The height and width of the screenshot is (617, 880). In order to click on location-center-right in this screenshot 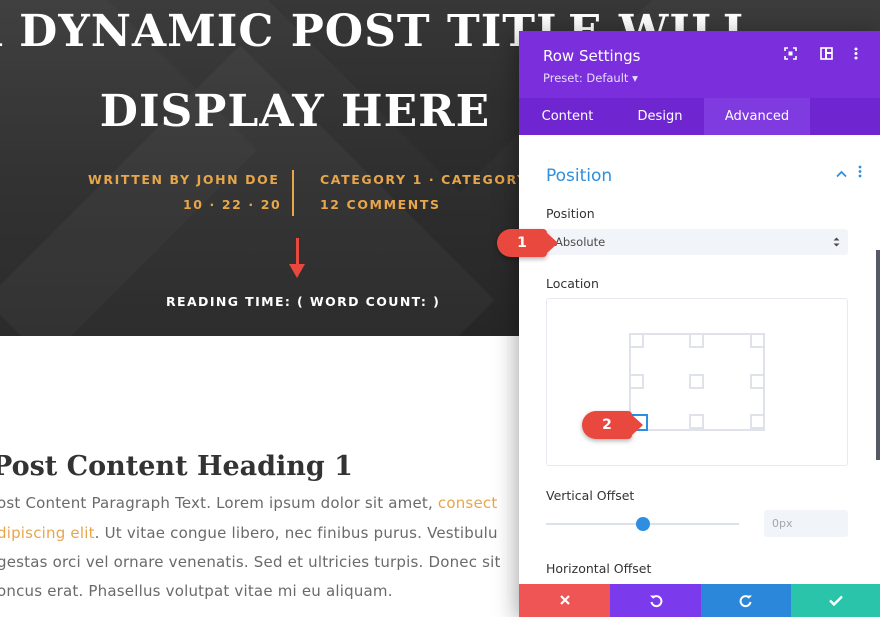, I will do `click(757, 381)`.